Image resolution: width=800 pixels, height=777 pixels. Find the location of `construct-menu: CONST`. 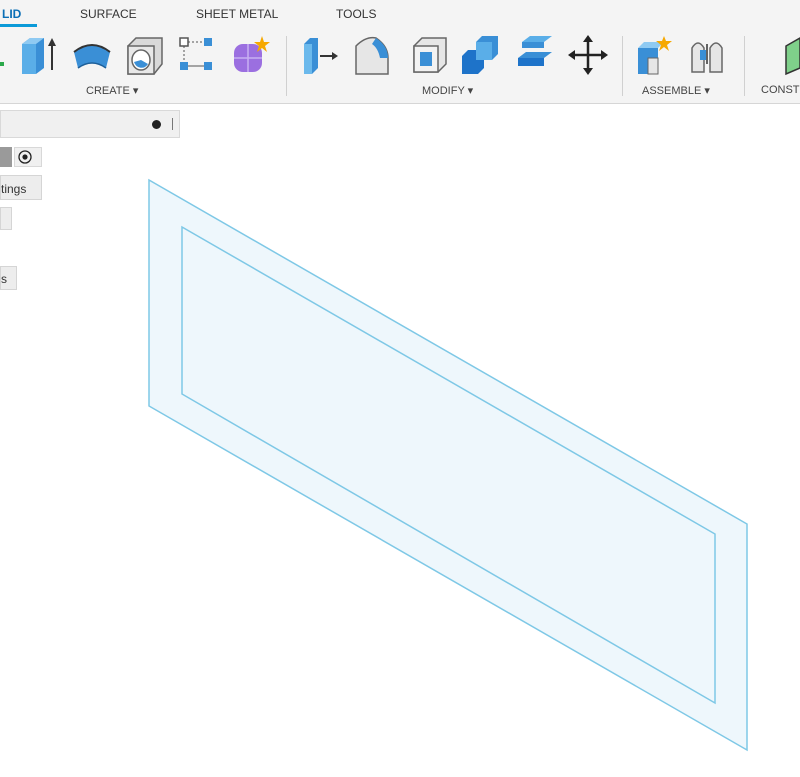

construct-menu: CONST is located at coordinates (780, 90).